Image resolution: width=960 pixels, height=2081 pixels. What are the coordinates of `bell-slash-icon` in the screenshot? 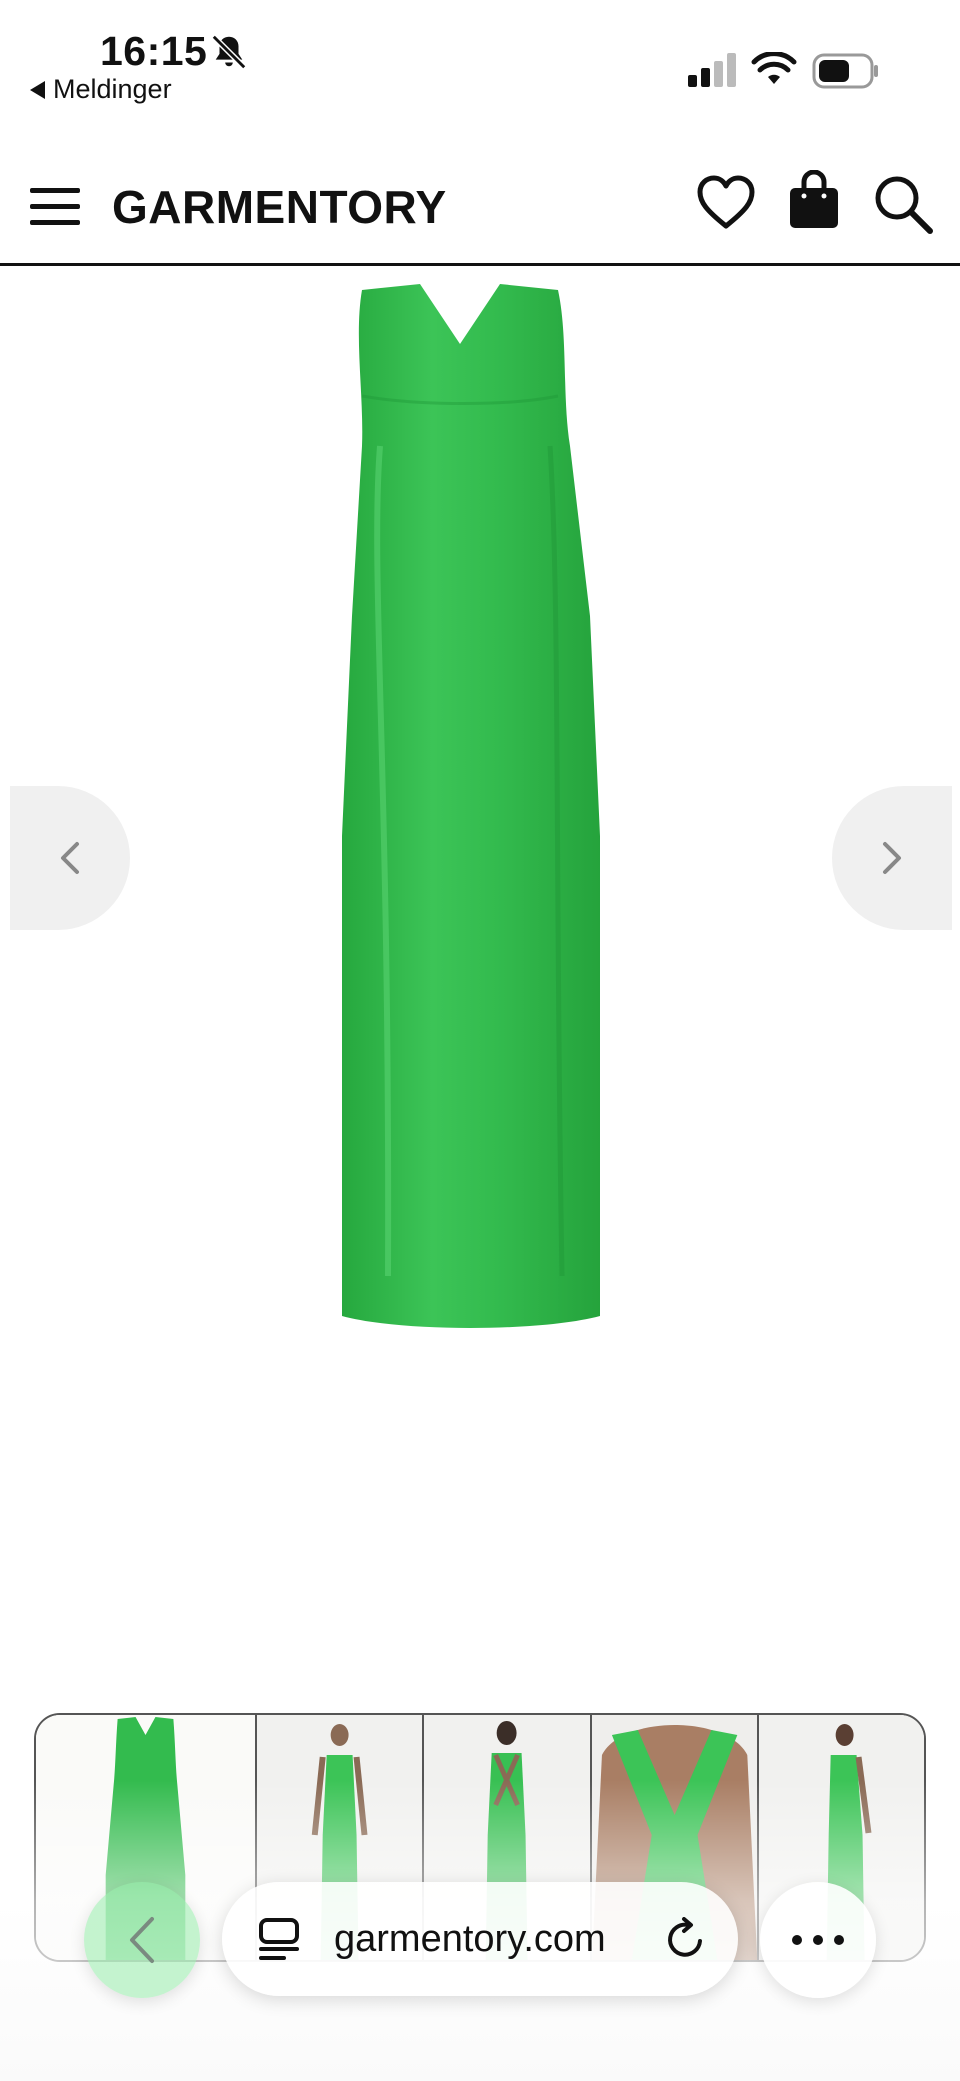 It's located at (229, 52).